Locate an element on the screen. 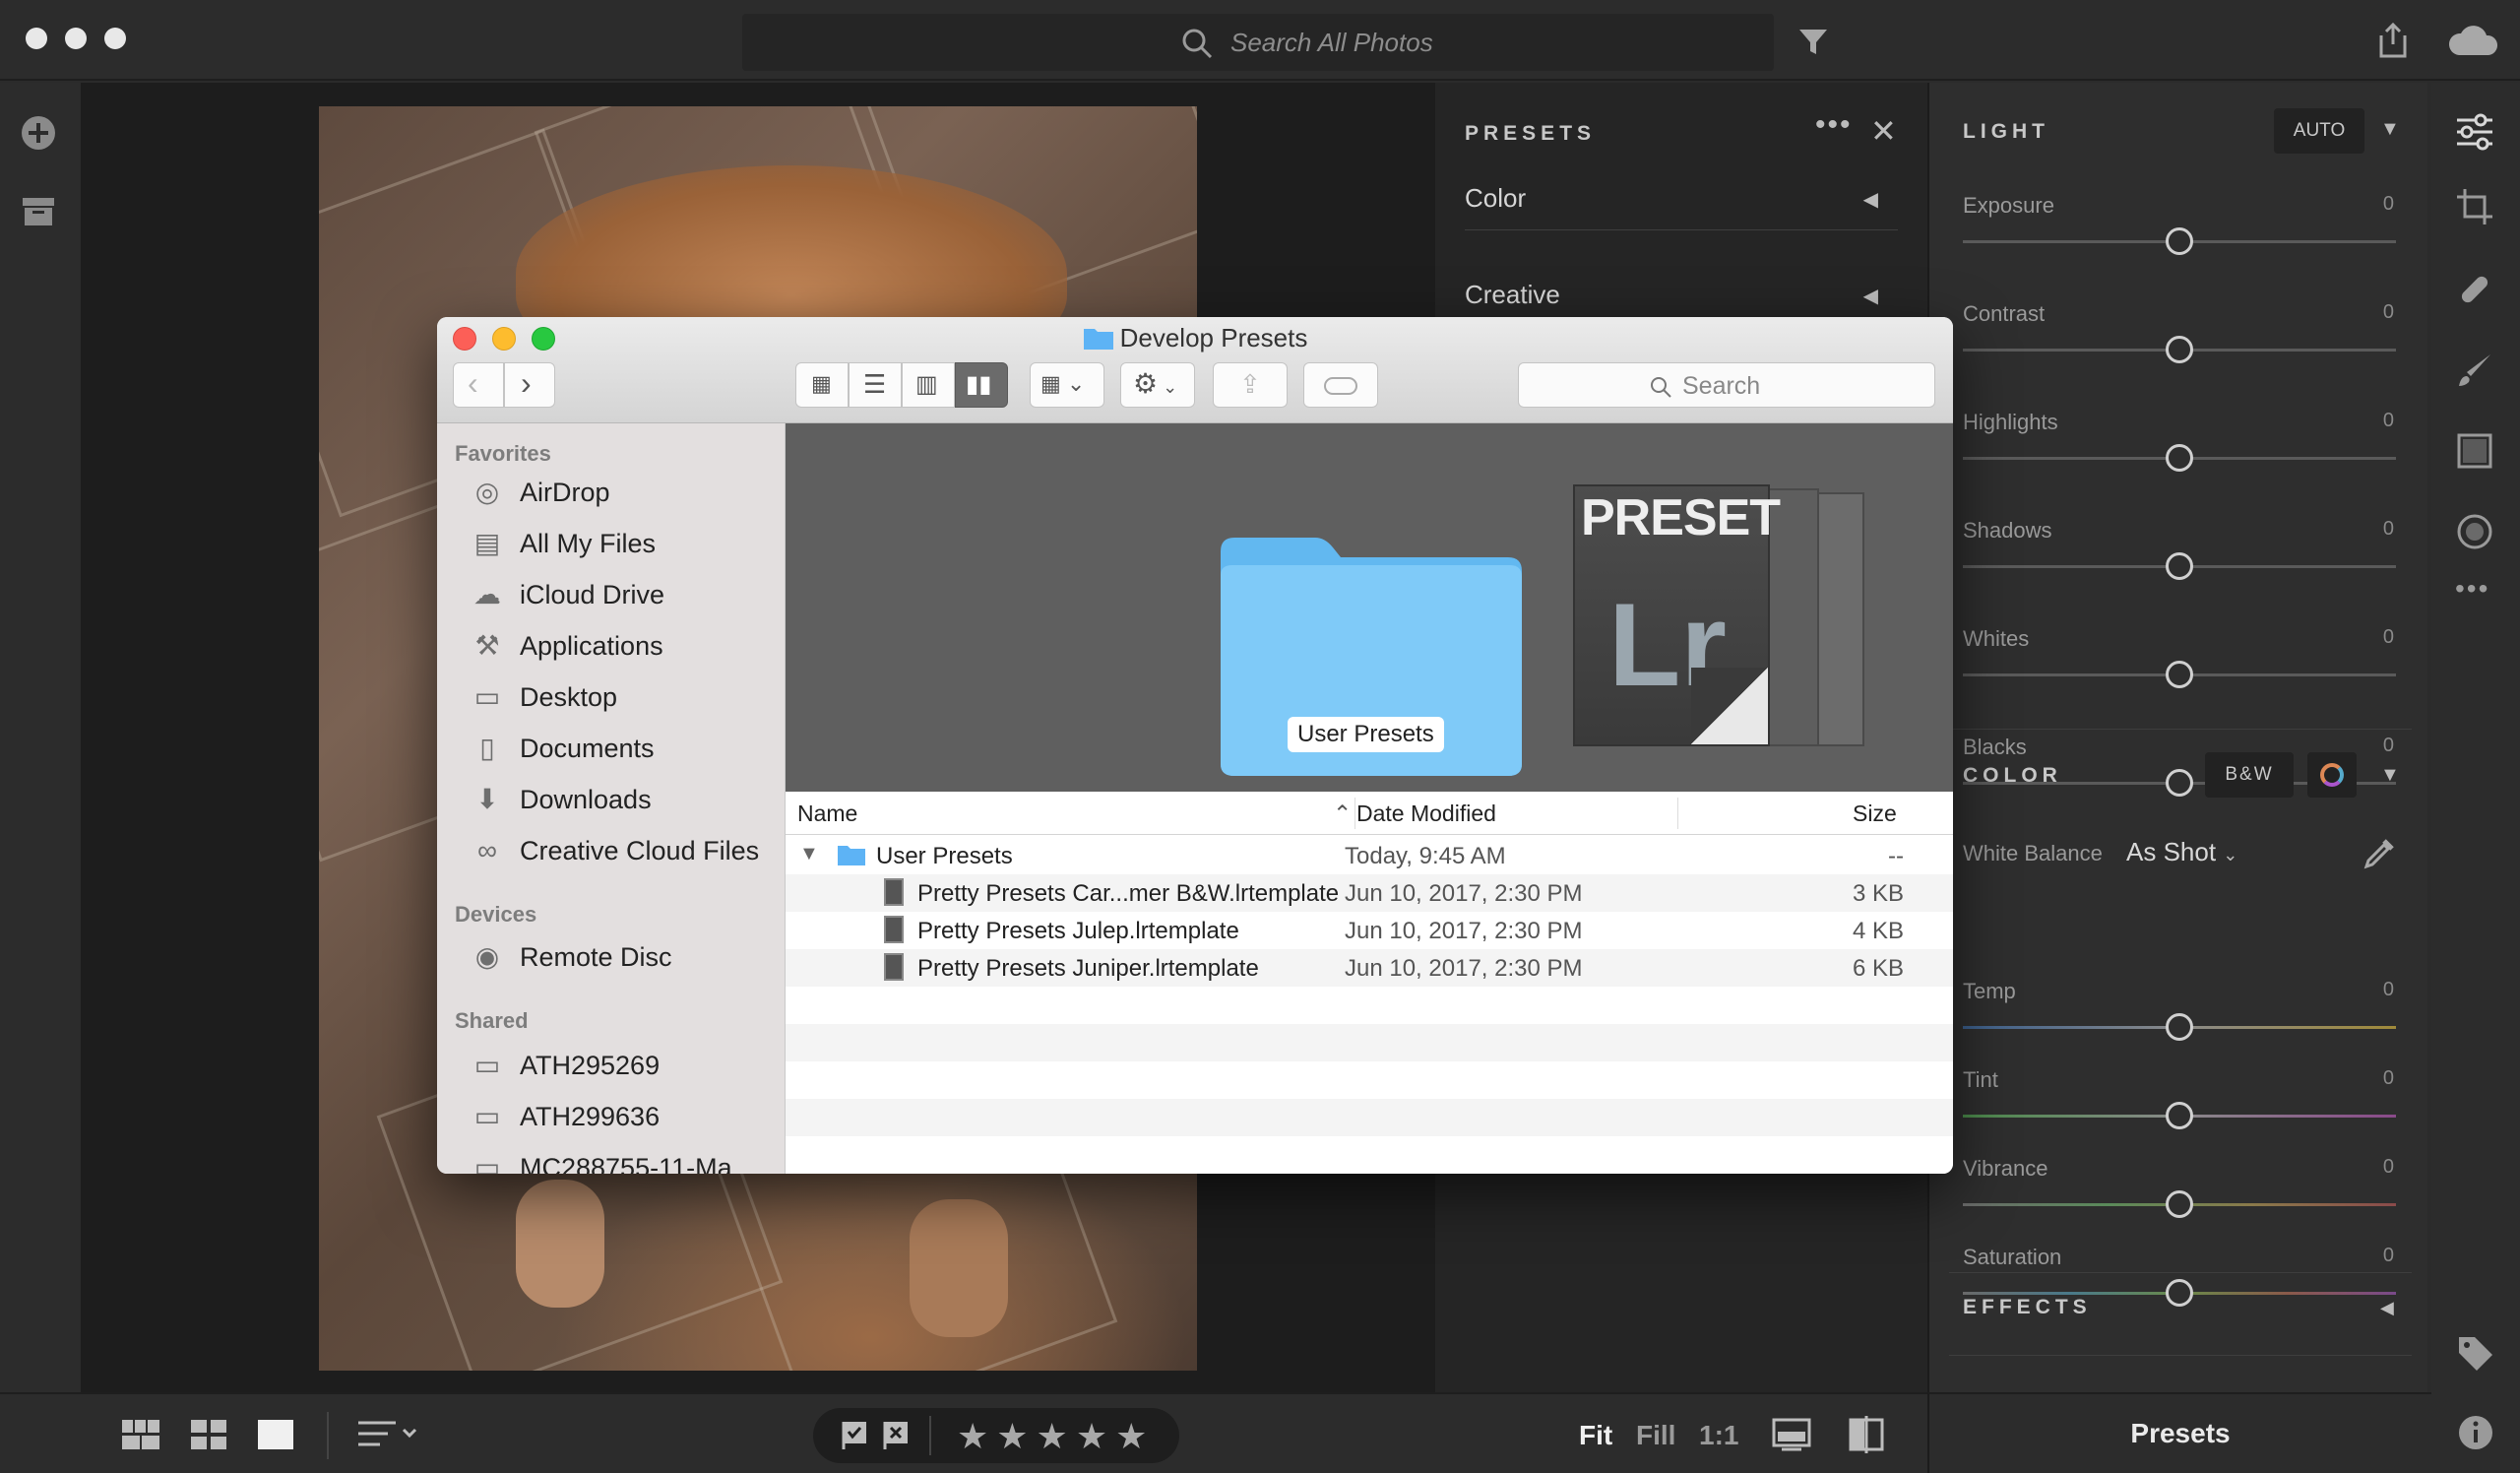 Image resolution: width=2520 pixels, height=1473 pixels. sidebar-item: ◉ Remote Disc is located at coordinates (623, 957).